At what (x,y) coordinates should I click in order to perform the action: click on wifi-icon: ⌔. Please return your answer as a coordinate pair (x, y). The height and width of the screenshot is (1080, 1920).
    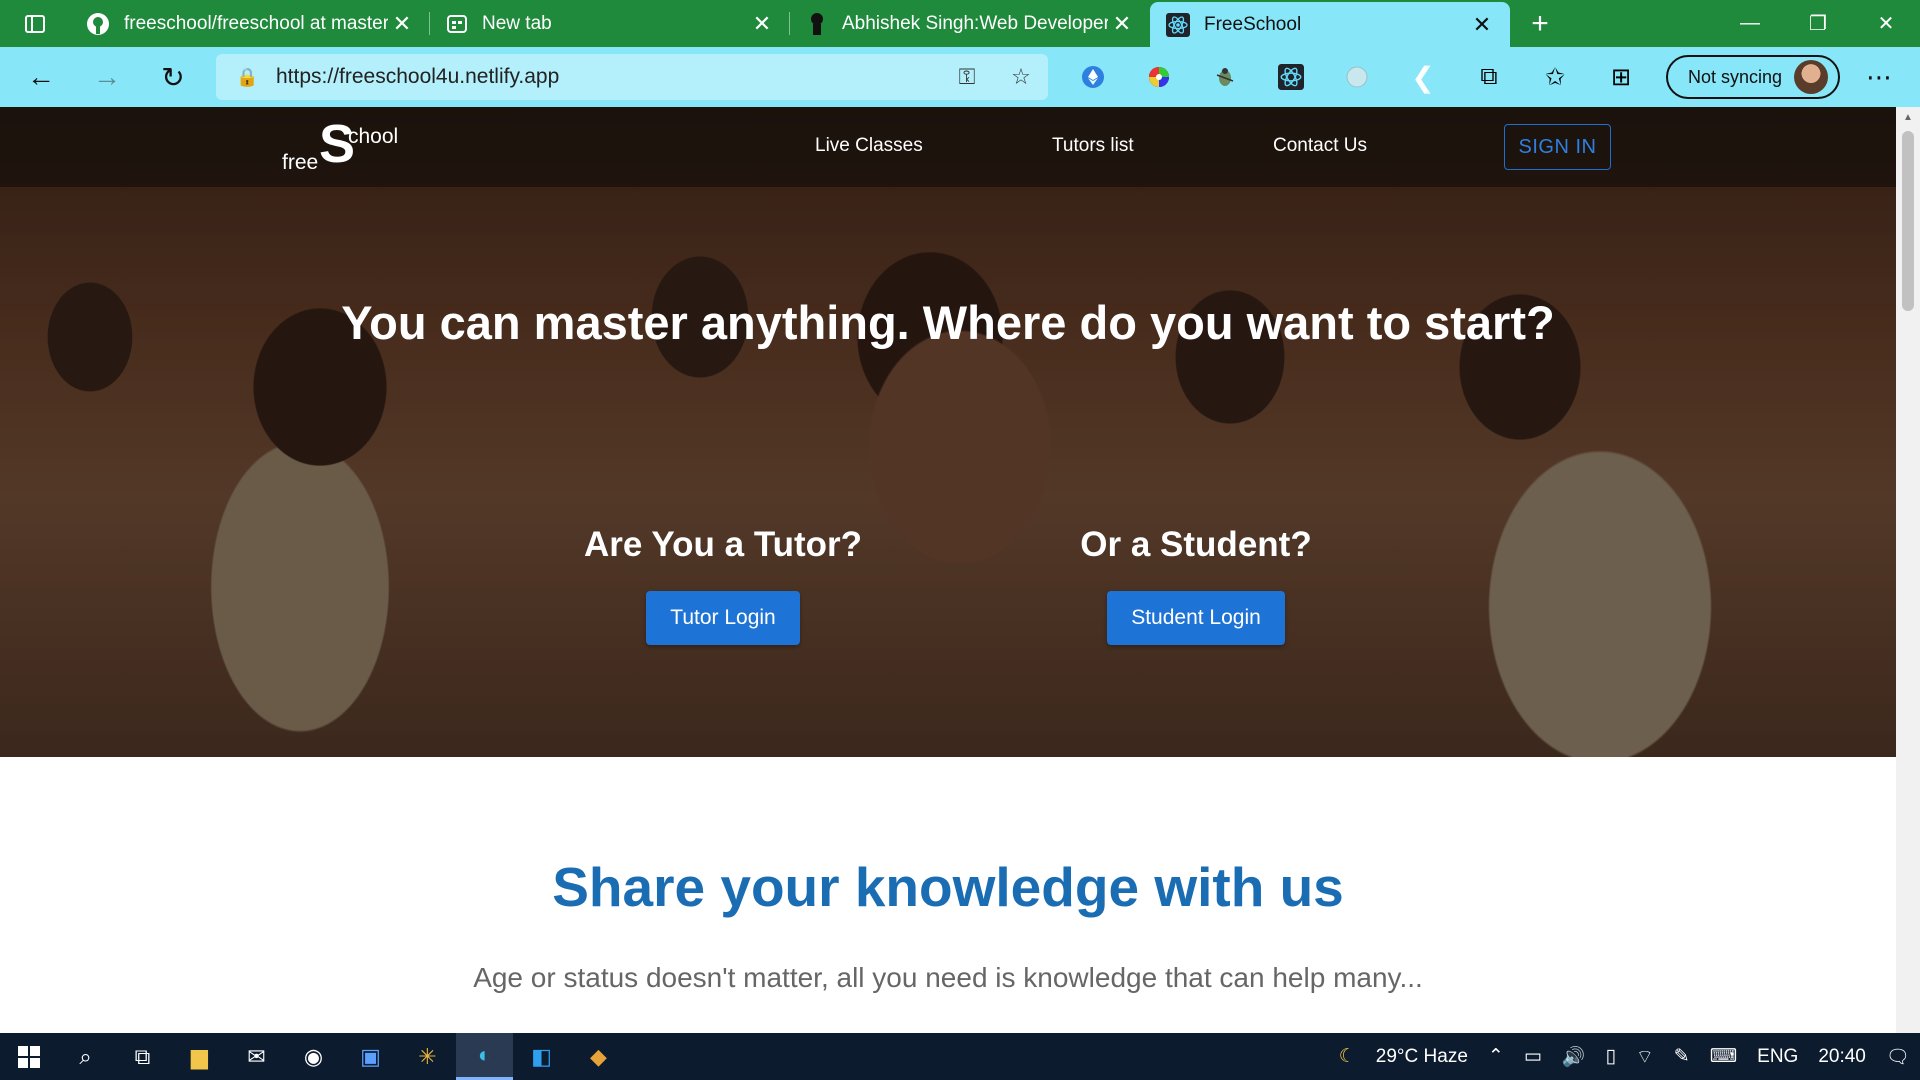
    Looking at the image, I should click on (1645, 1057).